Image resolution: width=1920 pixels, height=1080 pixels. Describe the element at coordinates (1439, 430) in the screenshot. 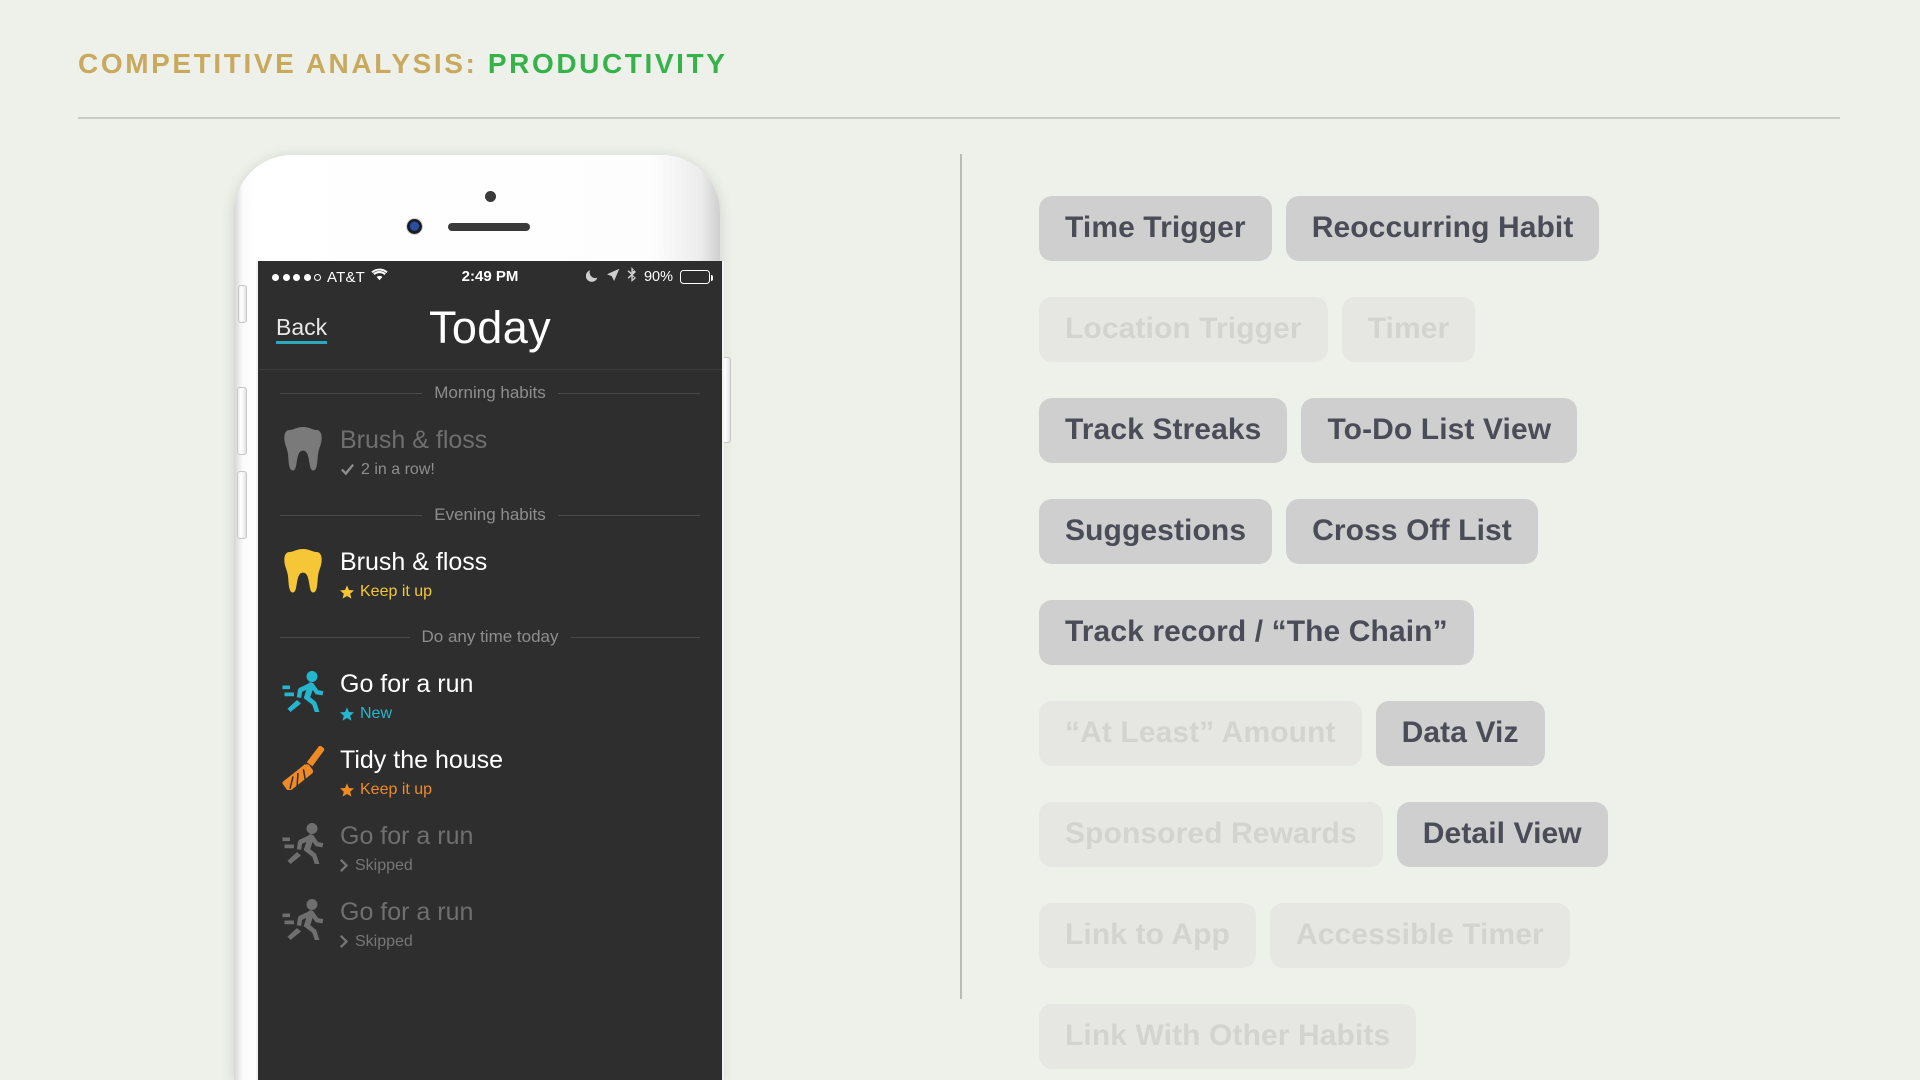

I see `feature-tag: To-Do List View` at that location.